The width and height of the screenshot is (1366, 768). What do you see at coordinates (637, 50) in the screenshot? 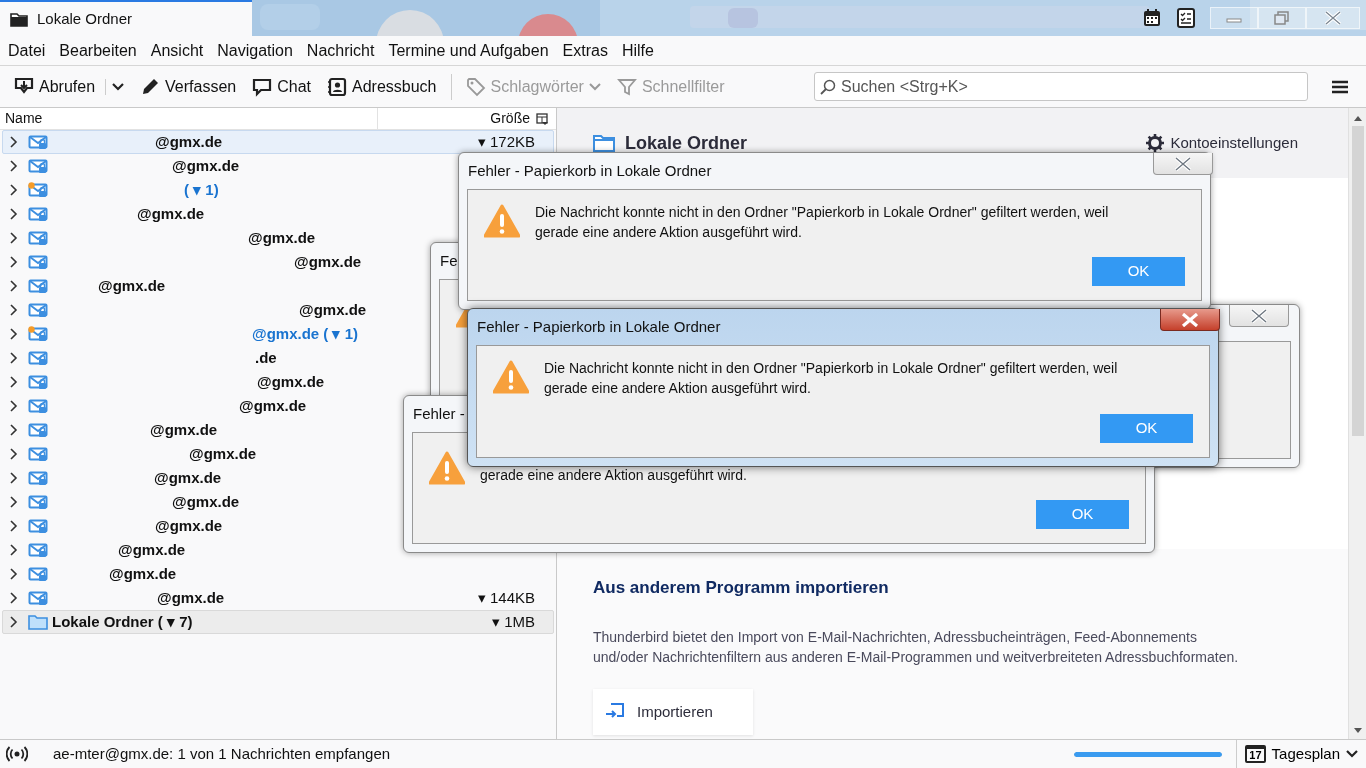
I see `menu-item: Hilfe` at bounding box center [637, 50].